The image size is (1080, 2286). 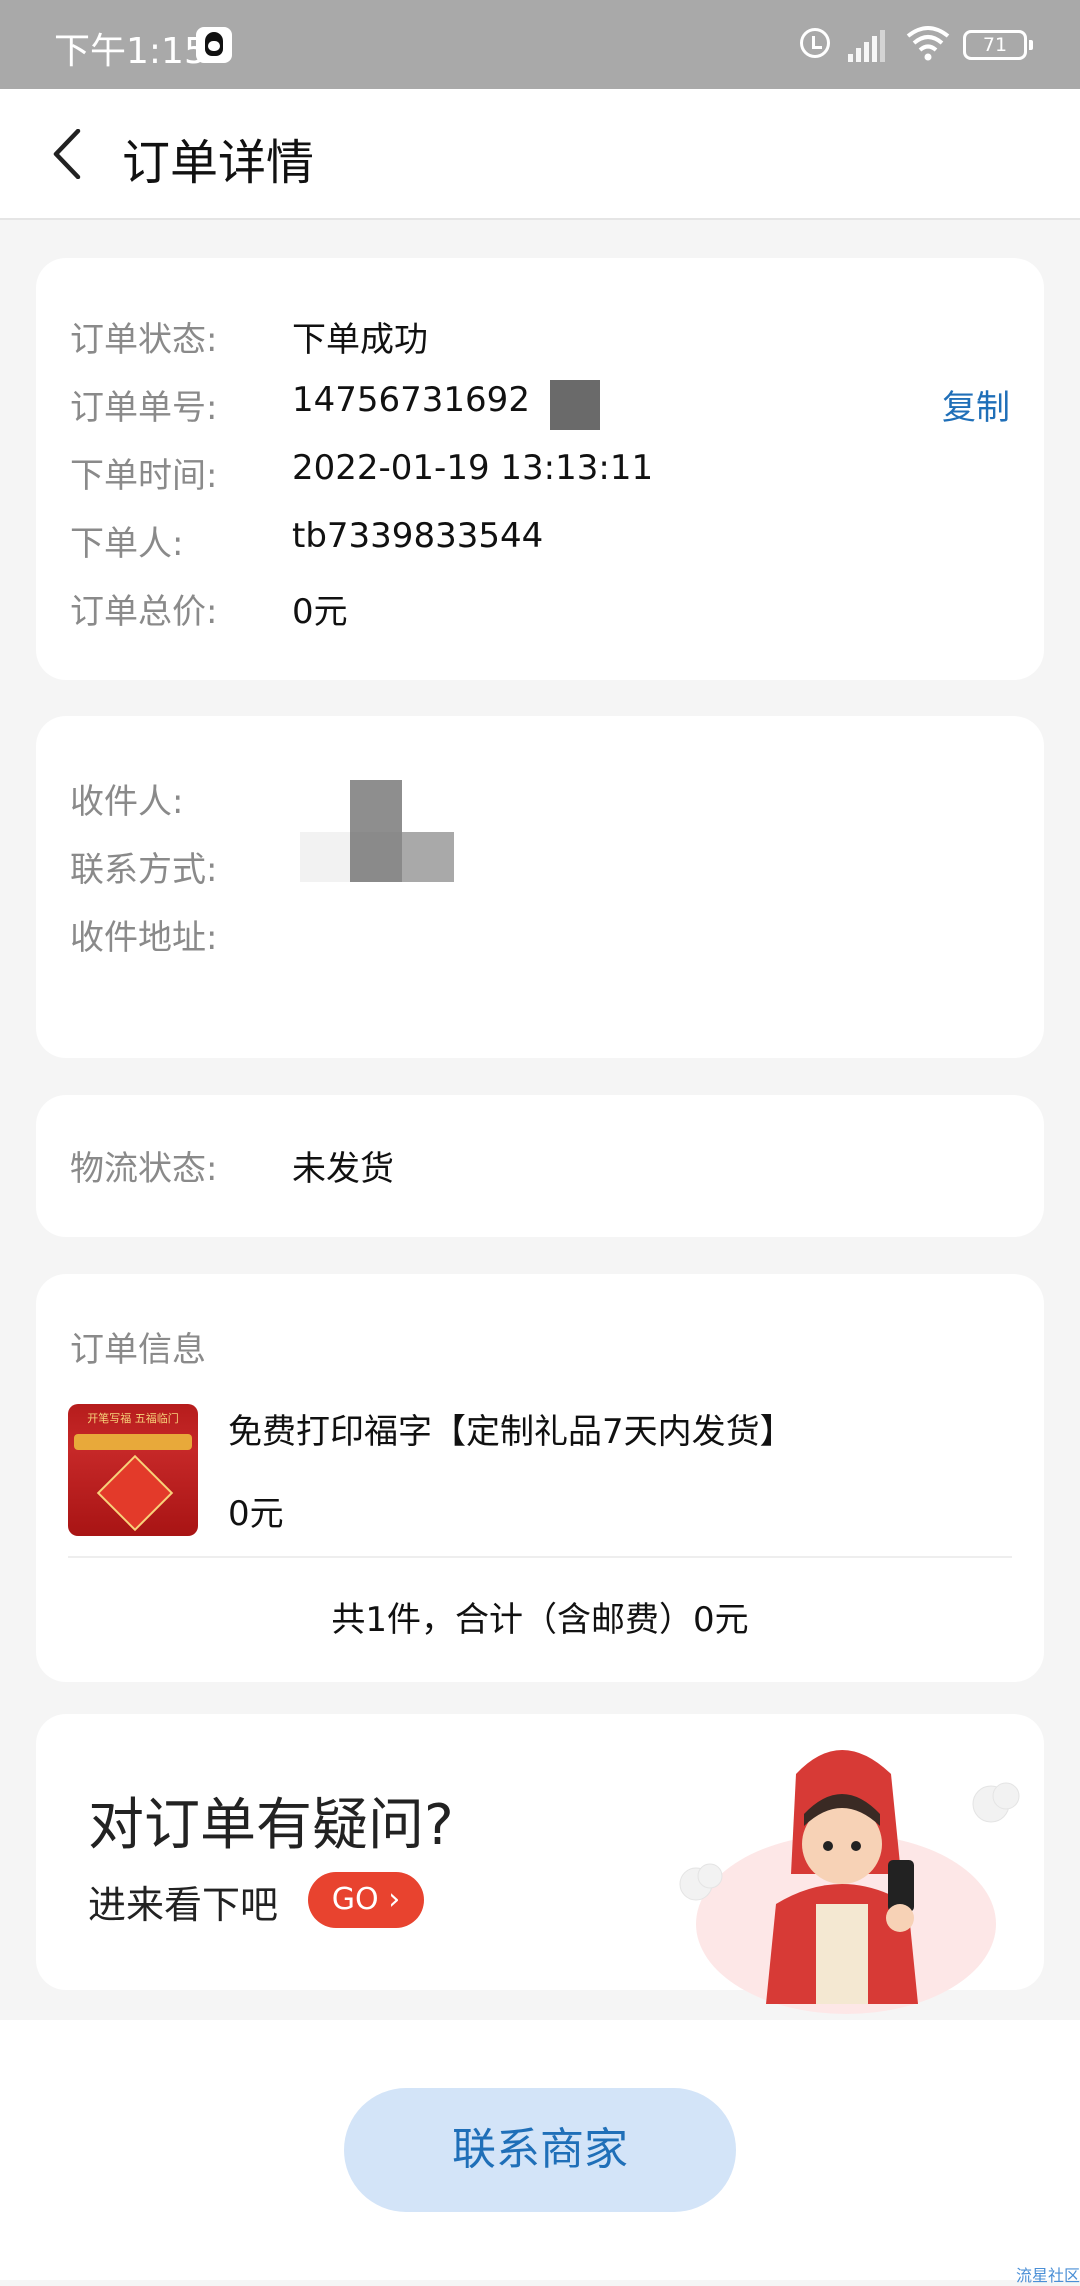 What do you see at coordinates (133, 1442) in the screenshot?
I see `gate-roof-shape` at bounding box center [133, 1442].